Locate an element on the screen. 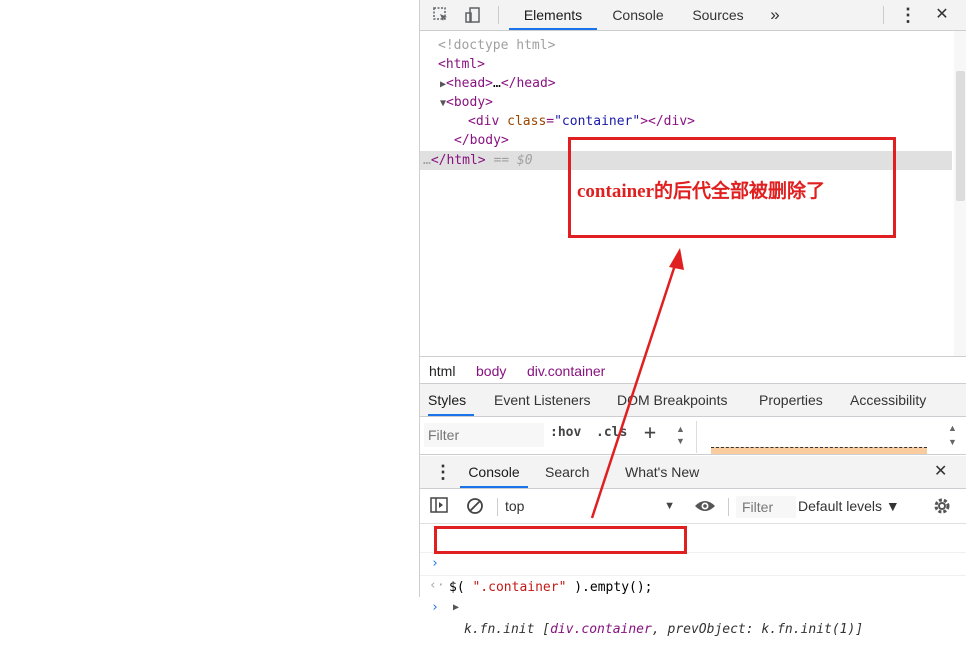  drawer-tab-whats-new: What's New is located at coordinates (662, 472).